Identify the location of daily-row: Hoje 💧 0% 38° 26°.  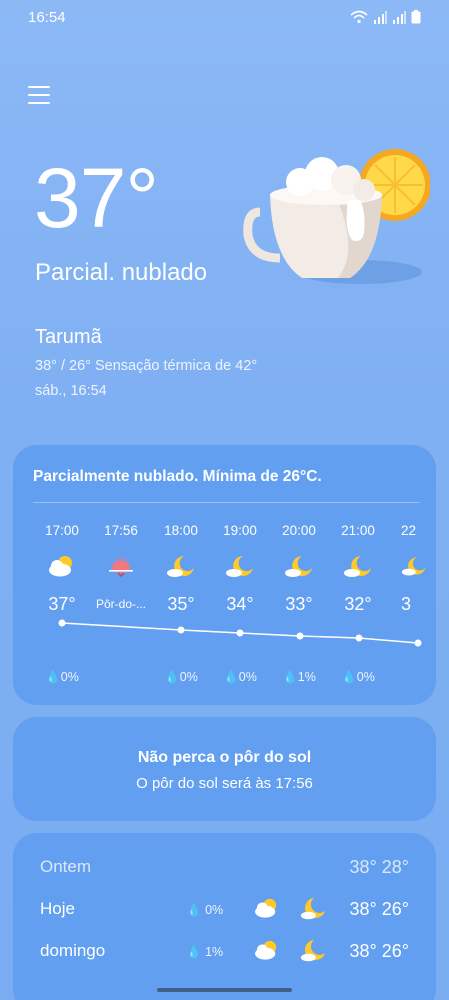
(224, 910).